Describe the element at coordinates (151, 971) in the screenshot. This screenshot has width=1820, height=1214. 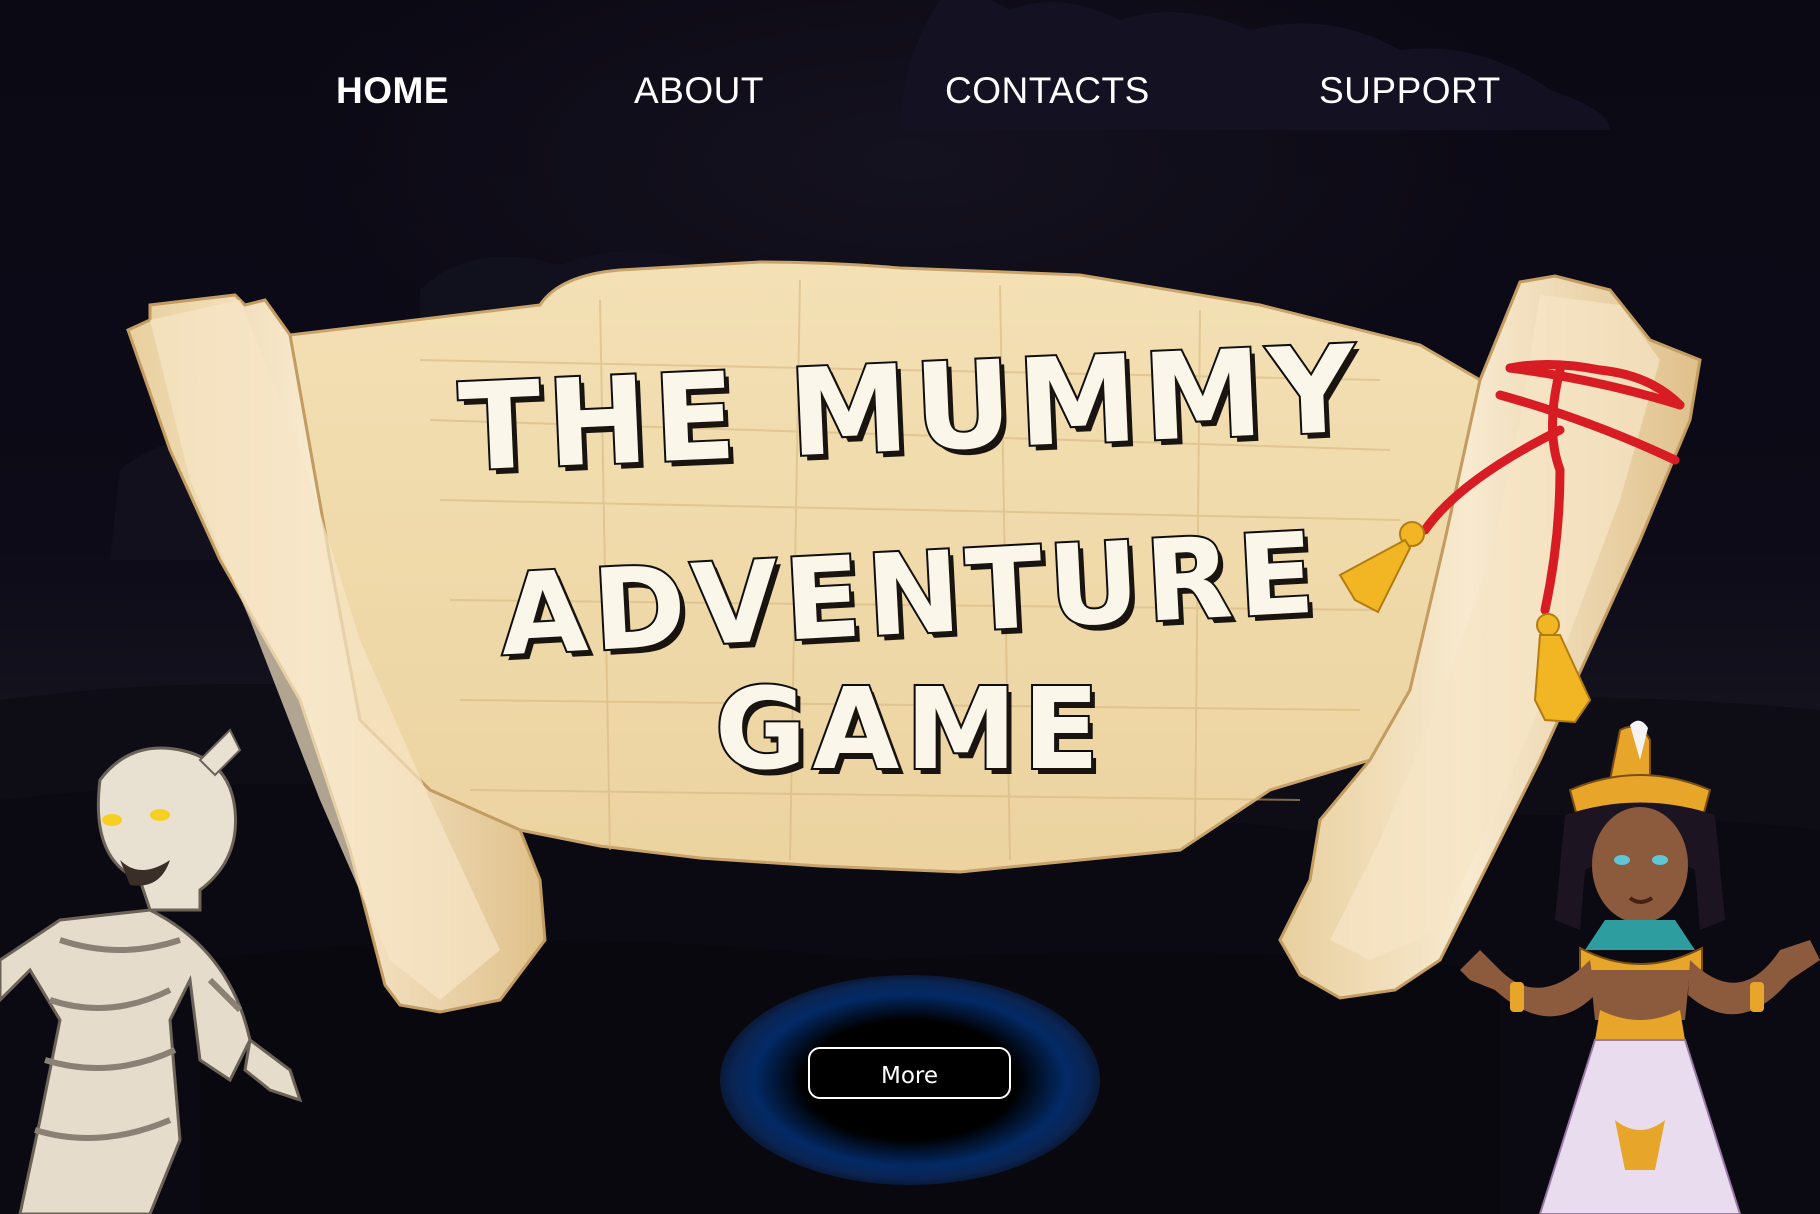
I see `mummy-character` at that location.